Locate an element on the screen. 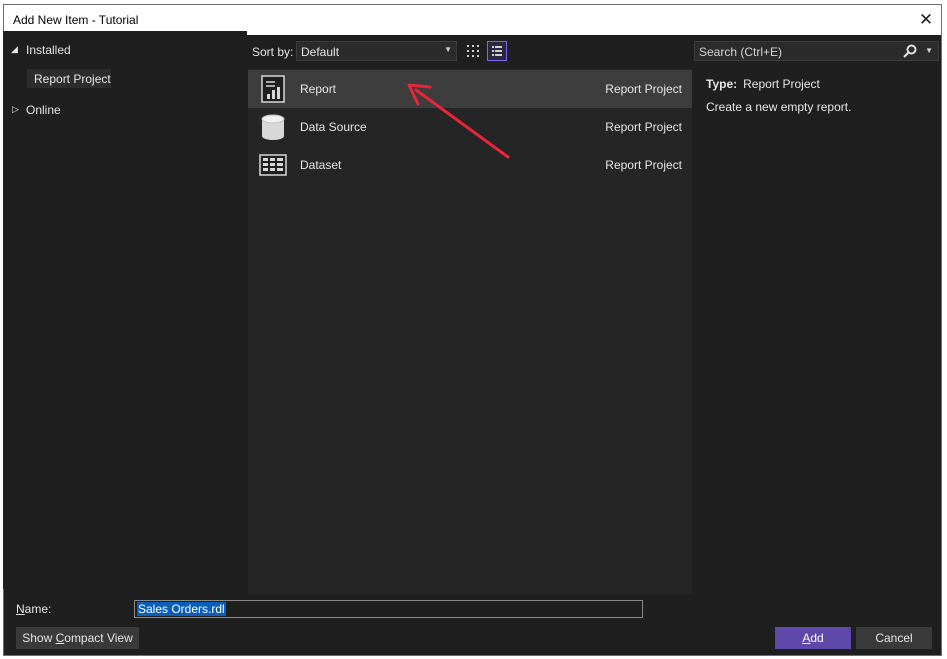  search-input: Search (Ctrl+E) ▼ is located at coordinates (816, 51).